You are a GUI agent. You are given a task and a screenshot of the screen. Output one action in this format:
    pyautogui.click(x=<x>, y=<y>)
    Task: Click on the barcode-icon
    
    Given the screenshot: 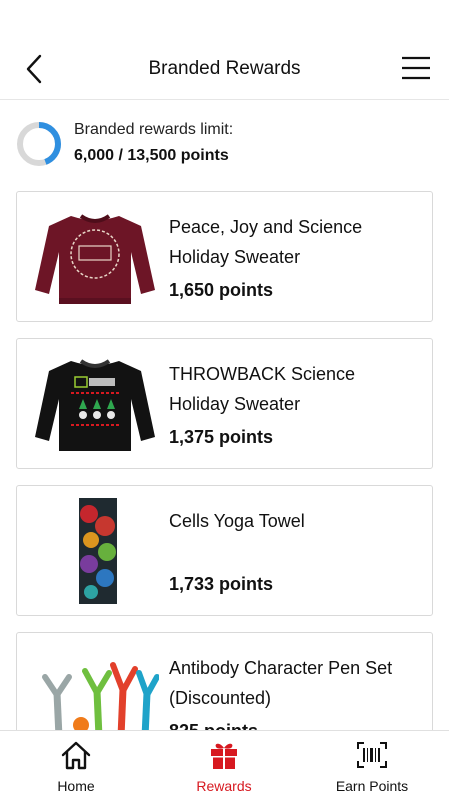 What is the action you would take?
    pyautogui.click(x=372, y=755)
    